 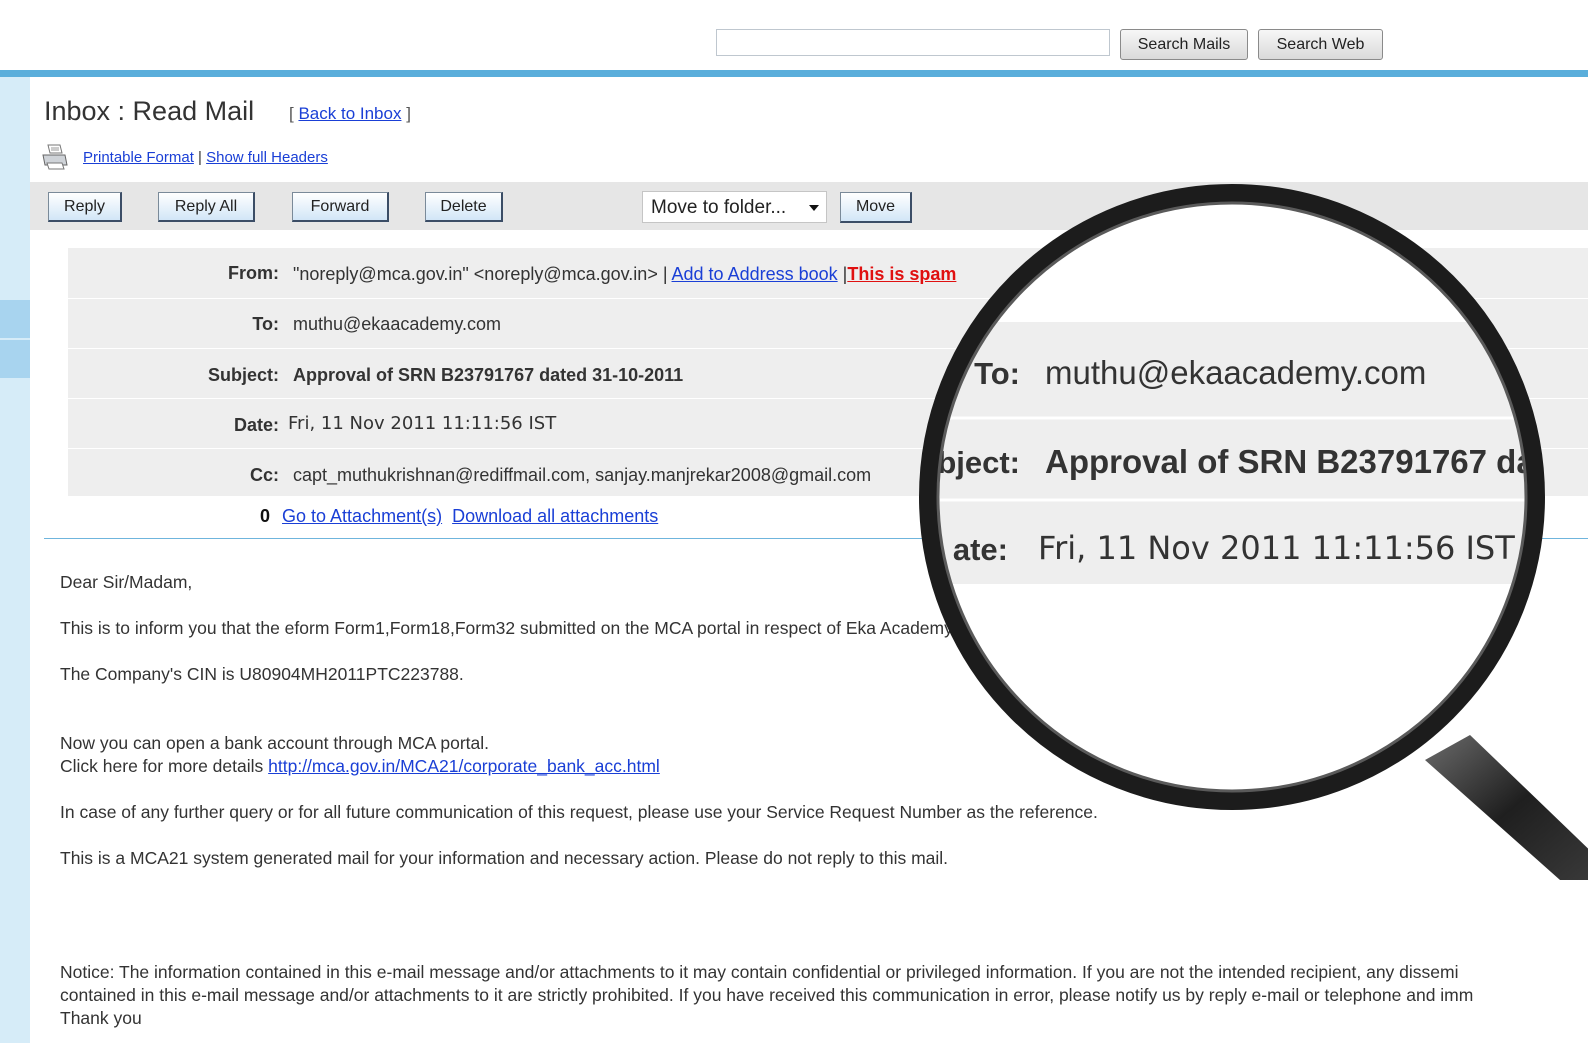 What do you see at coordinates (464, 207) in the screenshot?
I see `delete-button: Delete` at bounding box center [464, 207].